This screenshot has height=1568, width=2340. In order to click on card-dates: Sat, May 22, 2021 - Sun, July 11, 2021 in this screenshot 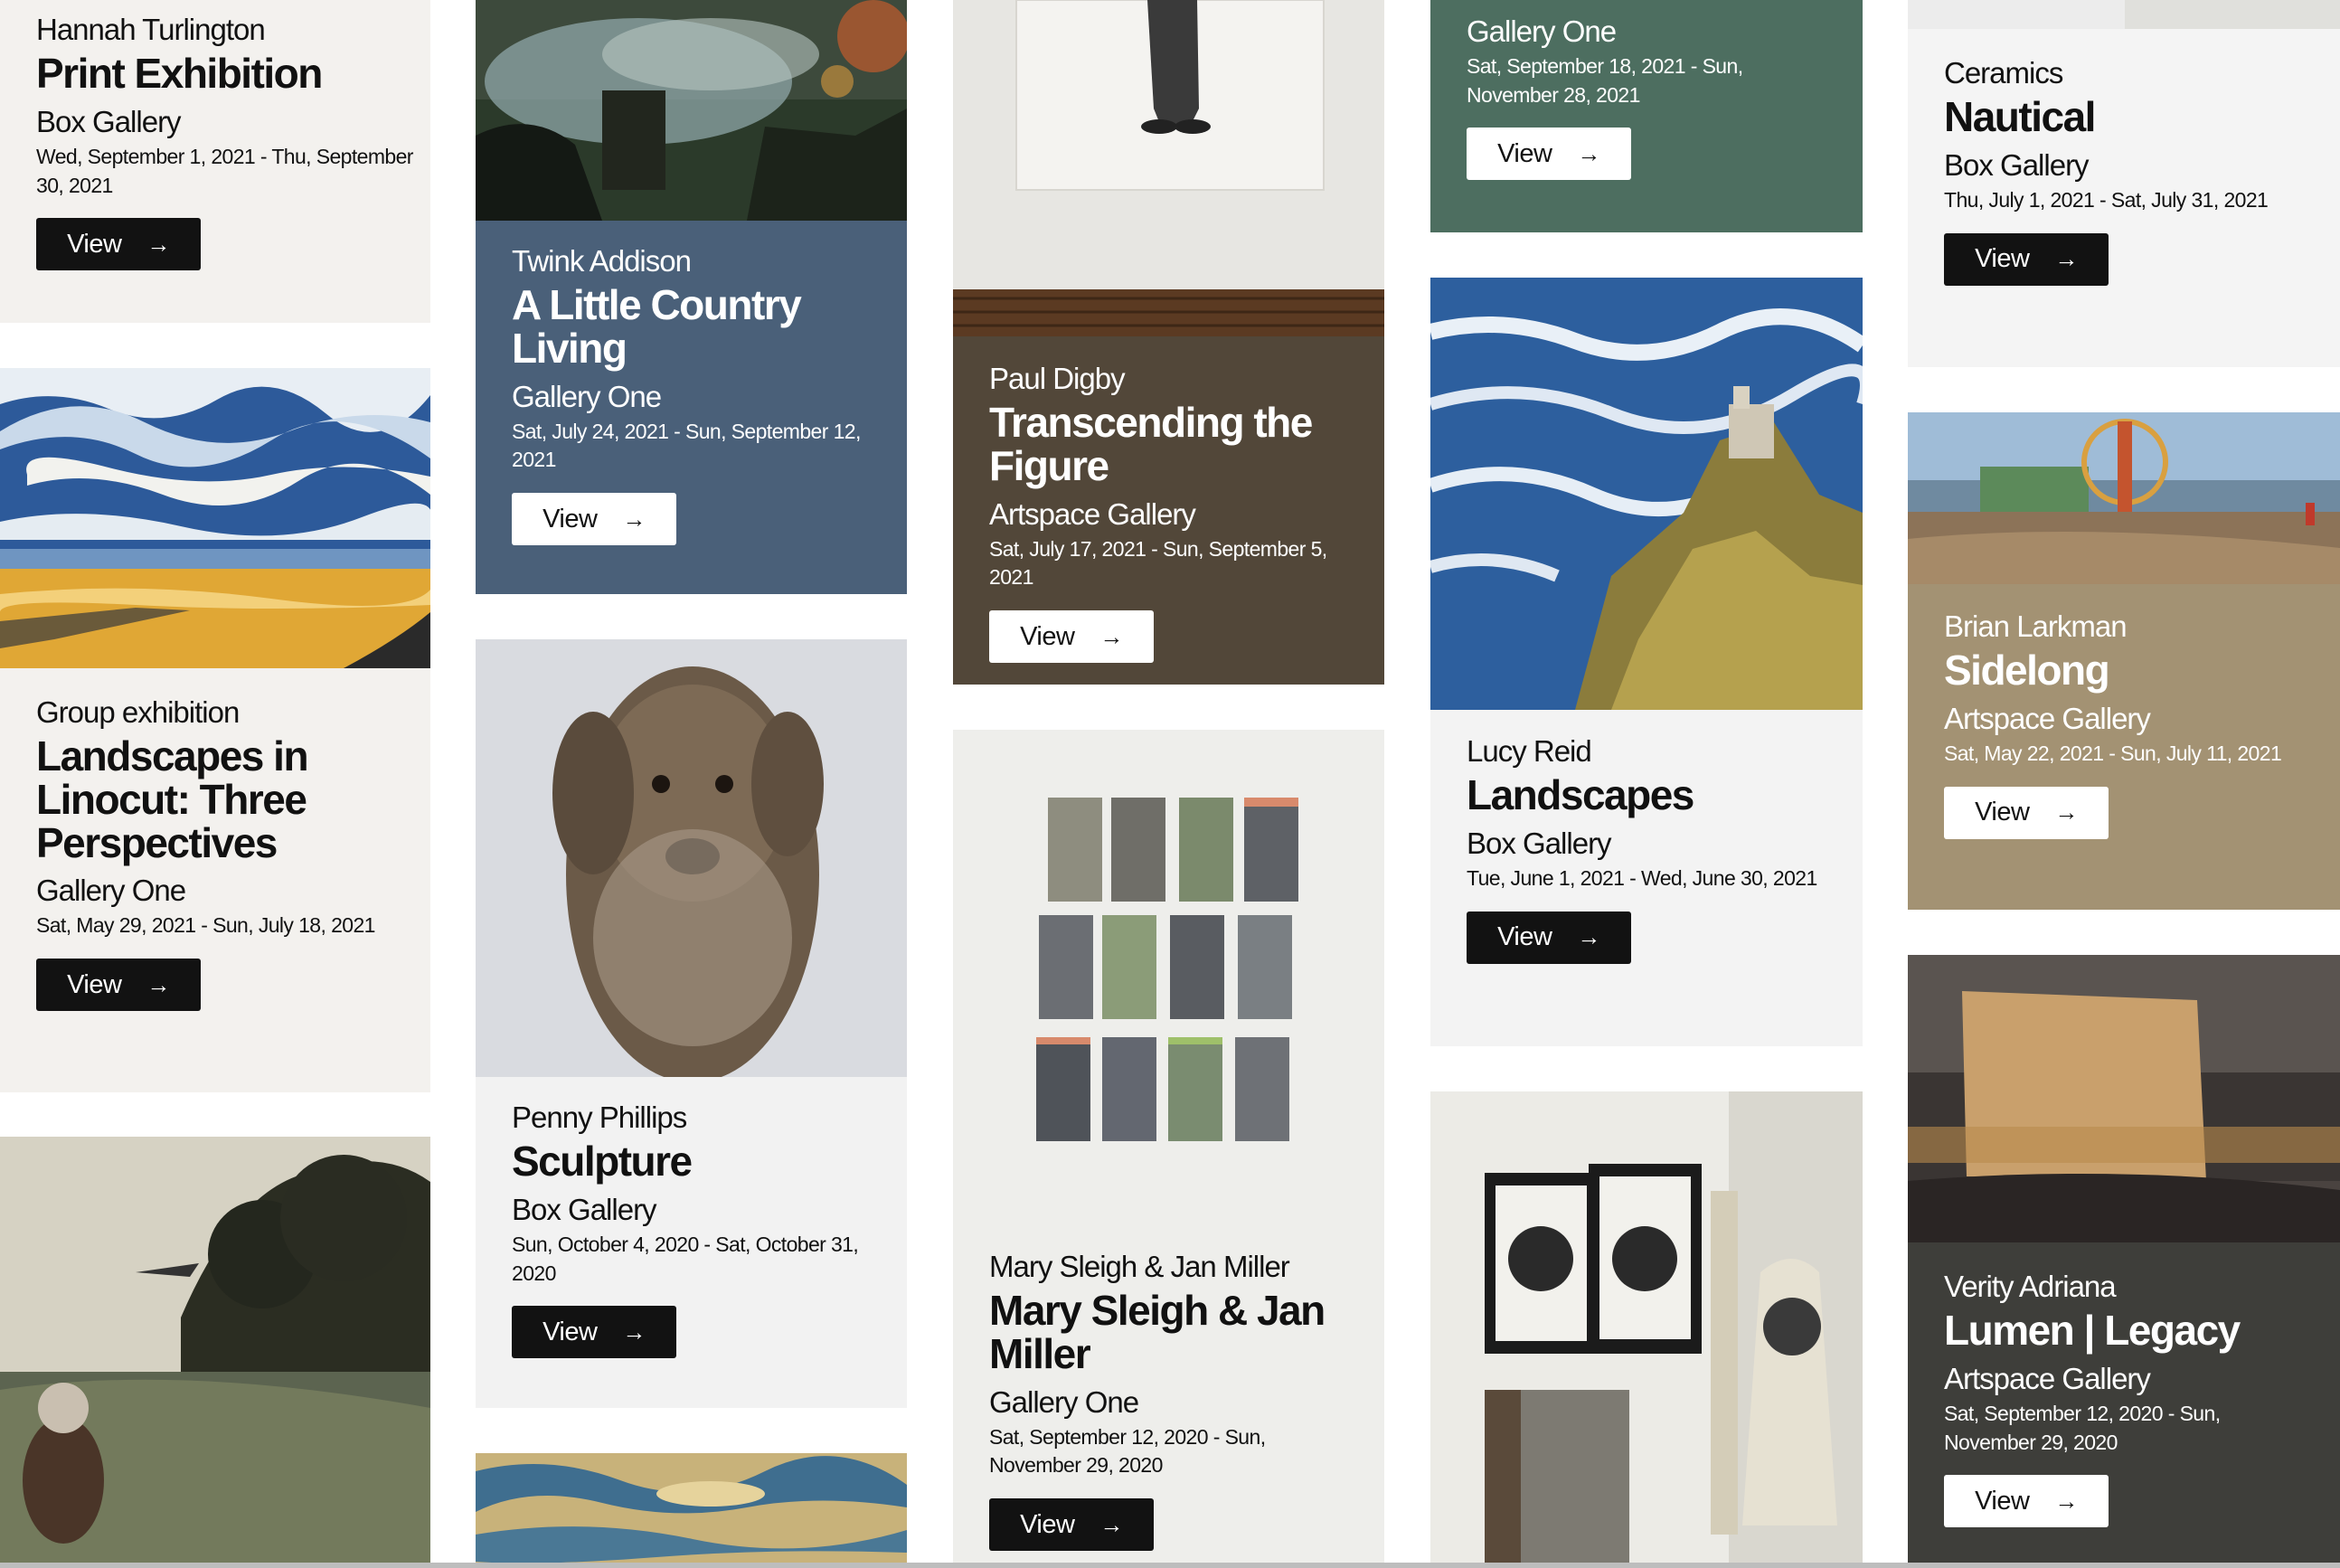, I will do `click(2113, 753)`.